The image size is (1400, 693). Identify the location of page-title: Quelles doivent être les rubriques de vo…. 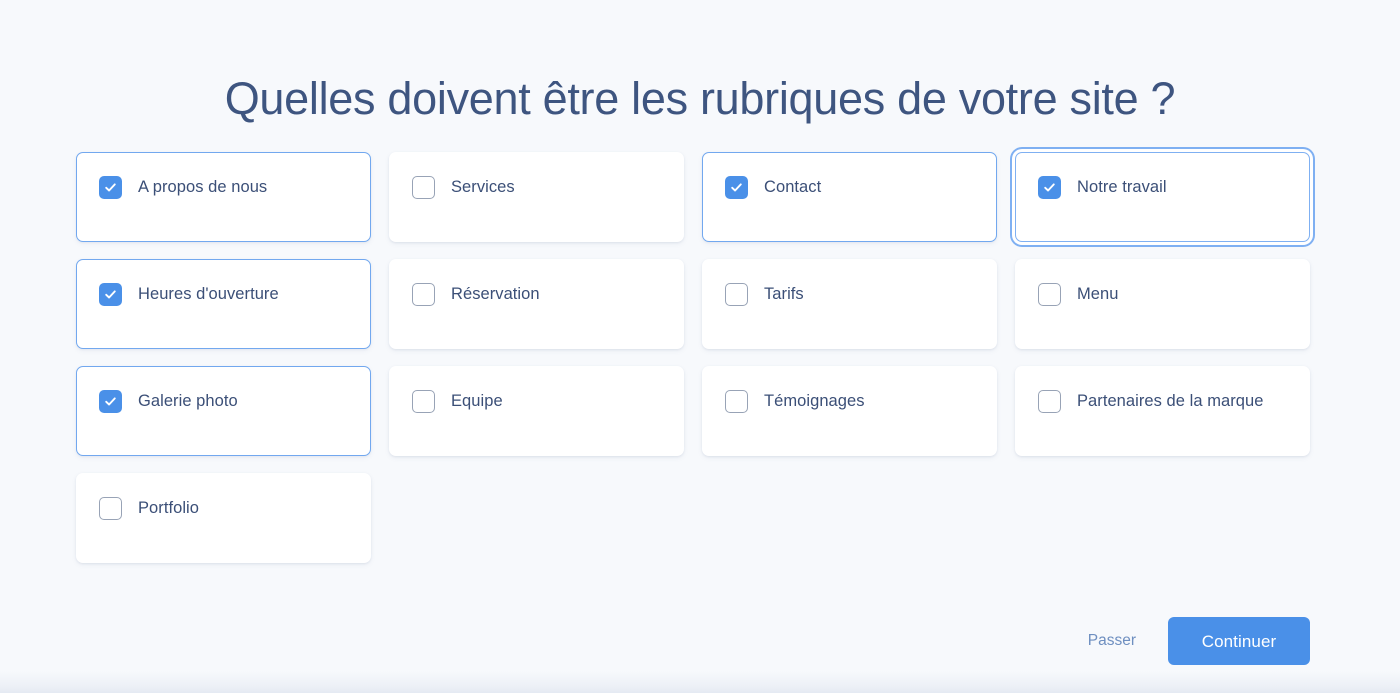
(700, 99).